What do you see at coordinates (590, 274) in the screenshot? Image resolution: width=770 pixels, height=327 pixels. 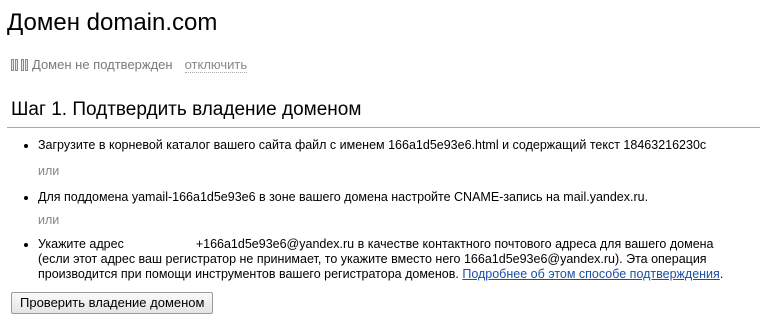 I see `more-info-link: Подробнее об этом способе подтверждения` at bounding box center [590, 274].